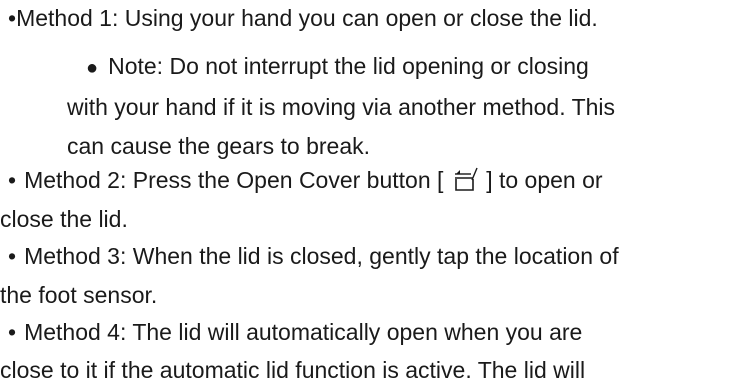 The height and width of the screenshot is (385, 731). I want to click on note-line-3: can cause the gears to break., so click(219, 146).